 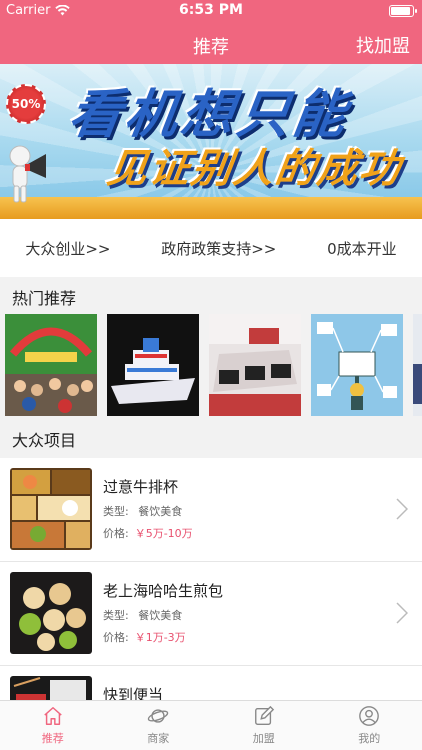 What do you see at coordinates (417, 365) in the screenshot?
I see `hot-thumb-partial` at bounding box center [417, 365].